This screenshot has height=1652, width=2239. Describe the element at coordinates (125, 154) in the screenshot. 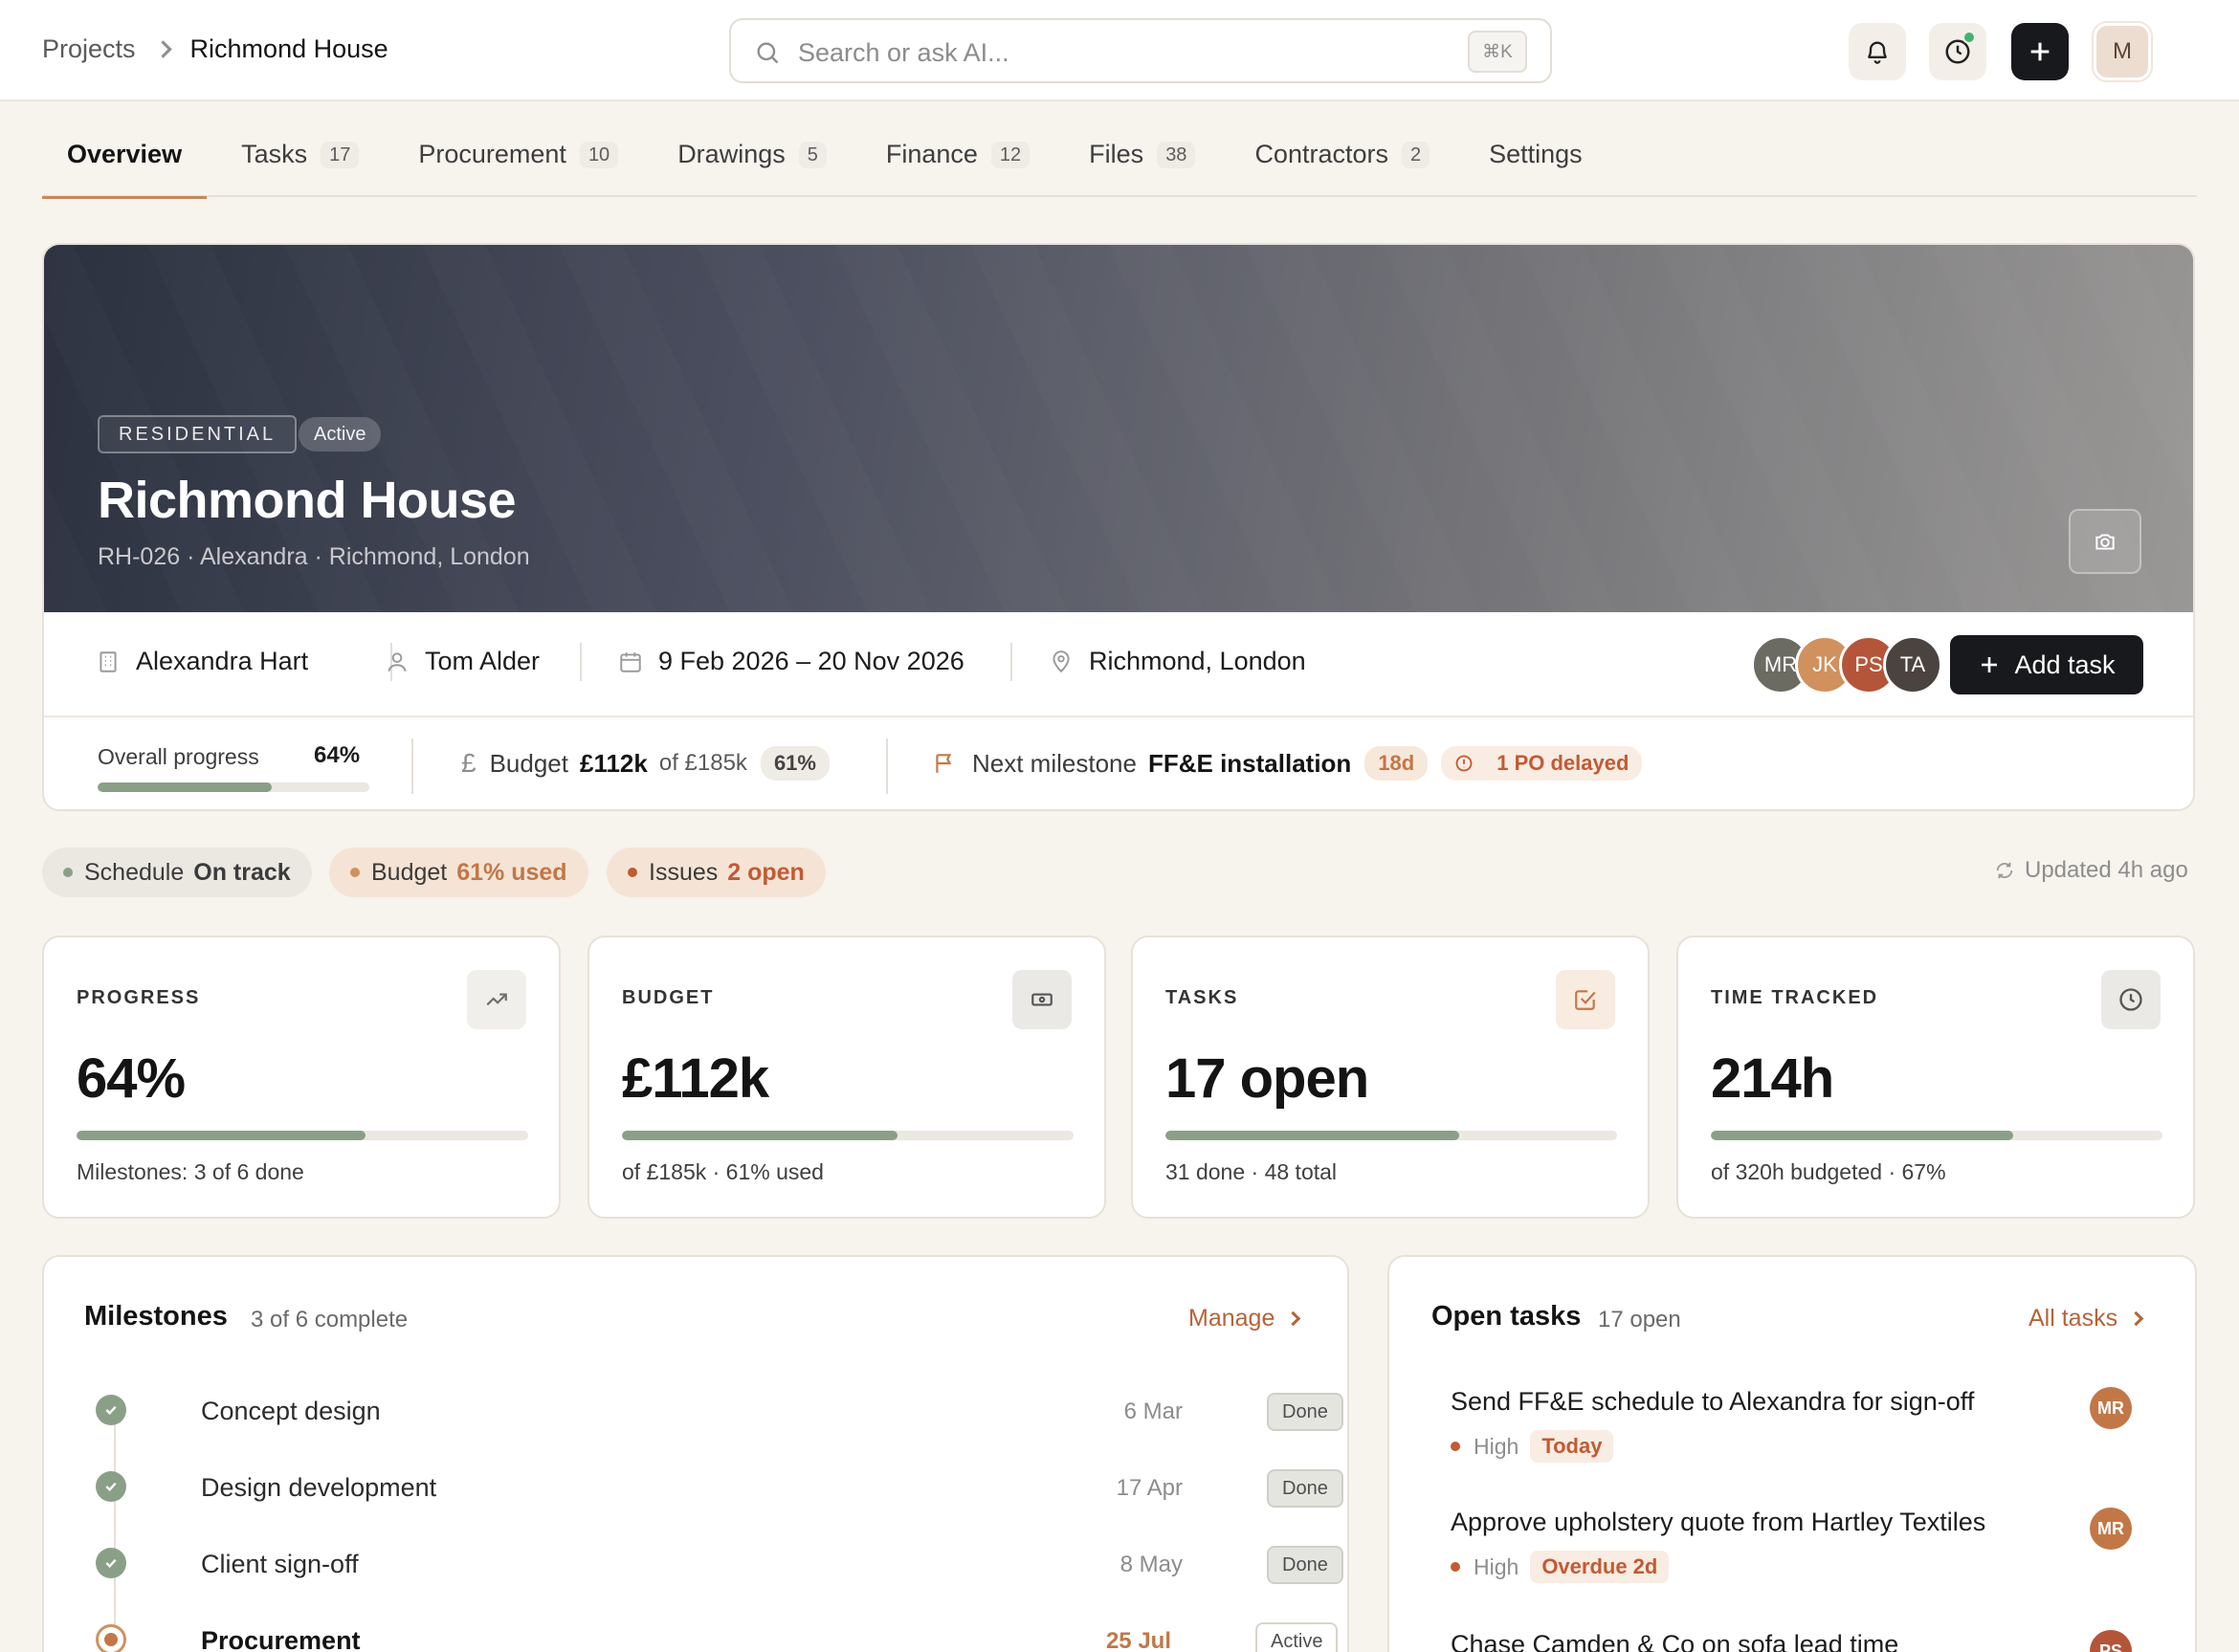

I see `tab-label: Overview` at that location.